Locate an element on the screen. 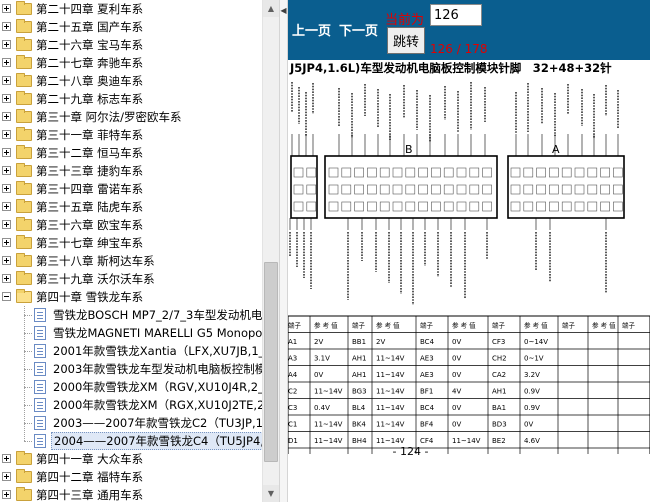 This screenshot has width=650, height=502. tree-document-item: 2003年款雪铁龙车型发动机电脑板控制模 is located at coordinates (131, 369).